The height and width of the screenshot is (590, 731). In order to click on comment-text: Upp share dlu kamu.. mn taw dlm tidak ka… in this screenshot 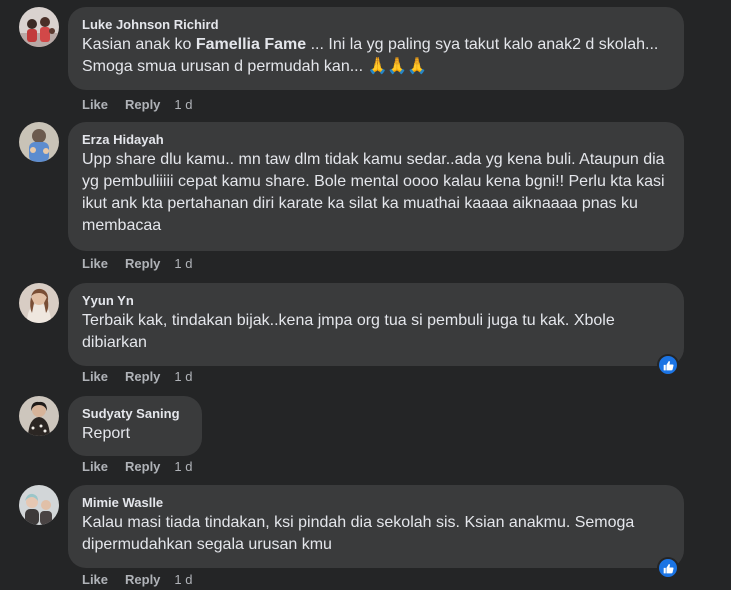, I will do `click(373, 192)`.